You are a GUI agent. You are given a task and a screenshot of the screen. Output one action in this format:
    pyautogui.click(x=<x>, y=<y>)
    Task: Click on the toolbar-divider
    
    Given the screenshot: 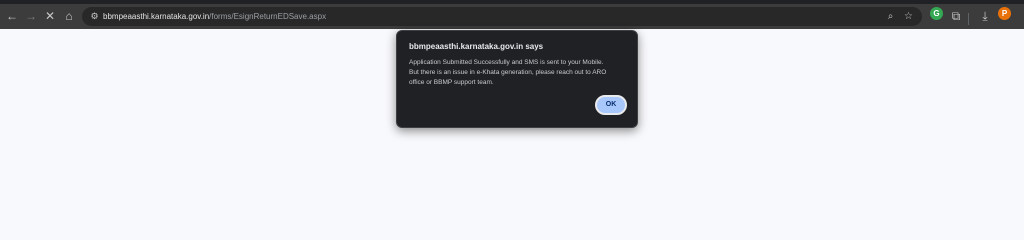 What is the action you would take?
    pyautogui.click(x=968, y=19)
    